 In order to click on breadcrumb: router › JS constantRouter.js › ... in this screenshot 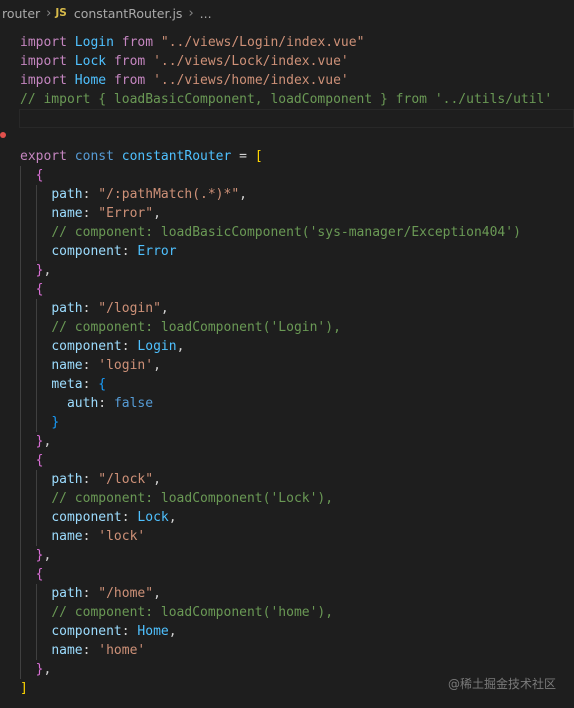, I will do `click(287, 13)`.